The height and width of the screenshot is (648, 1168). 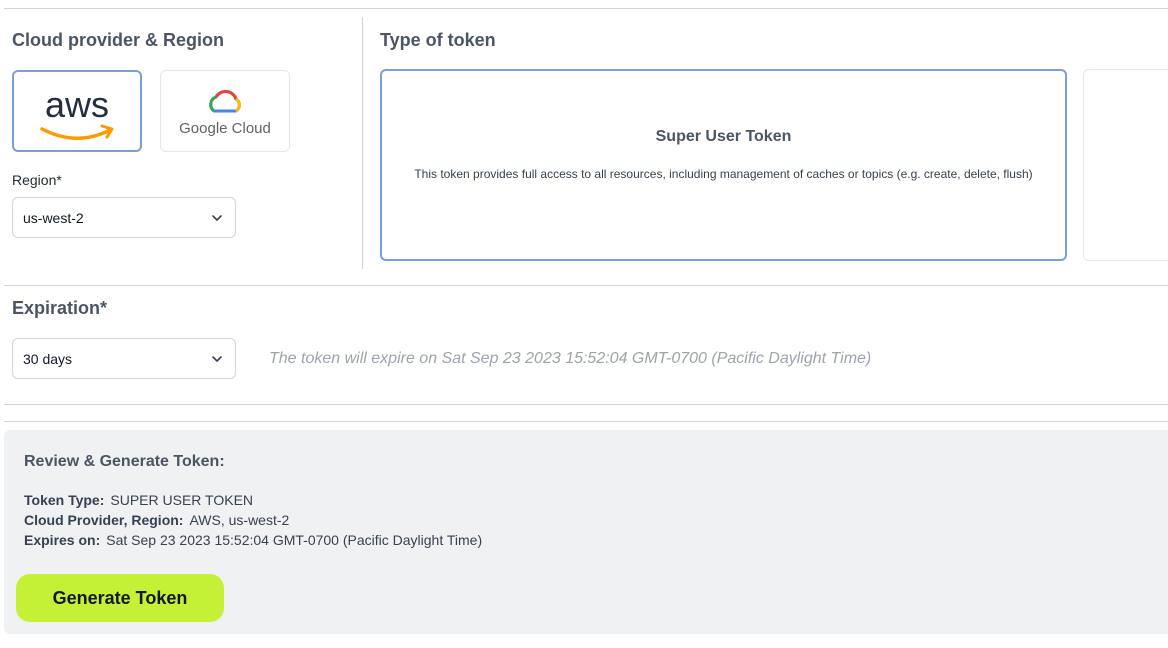 What do you see at coordinates (239, 520) in the screenshot?
I see `review-provider-value: AWS, us-west-2` at bounding box center [239, 520].